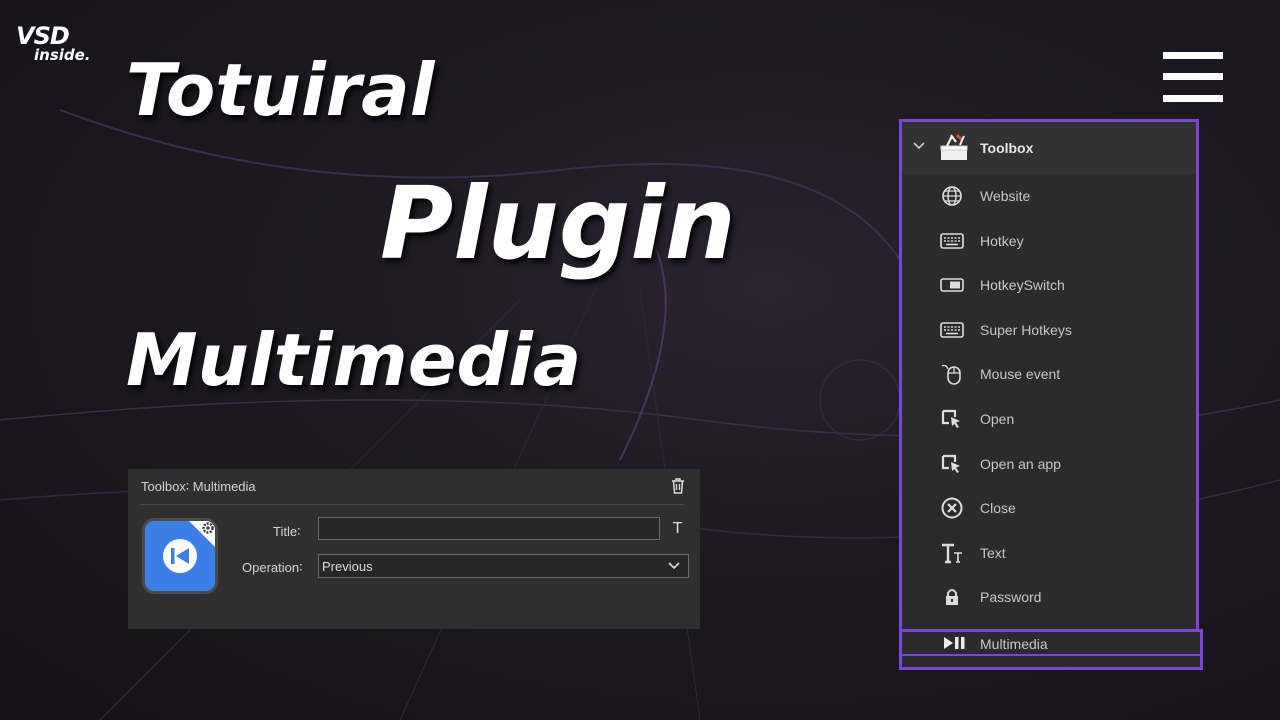  Describe the element at coordinates (952, 553) in the screenshot. I see `text-icon` at that location.